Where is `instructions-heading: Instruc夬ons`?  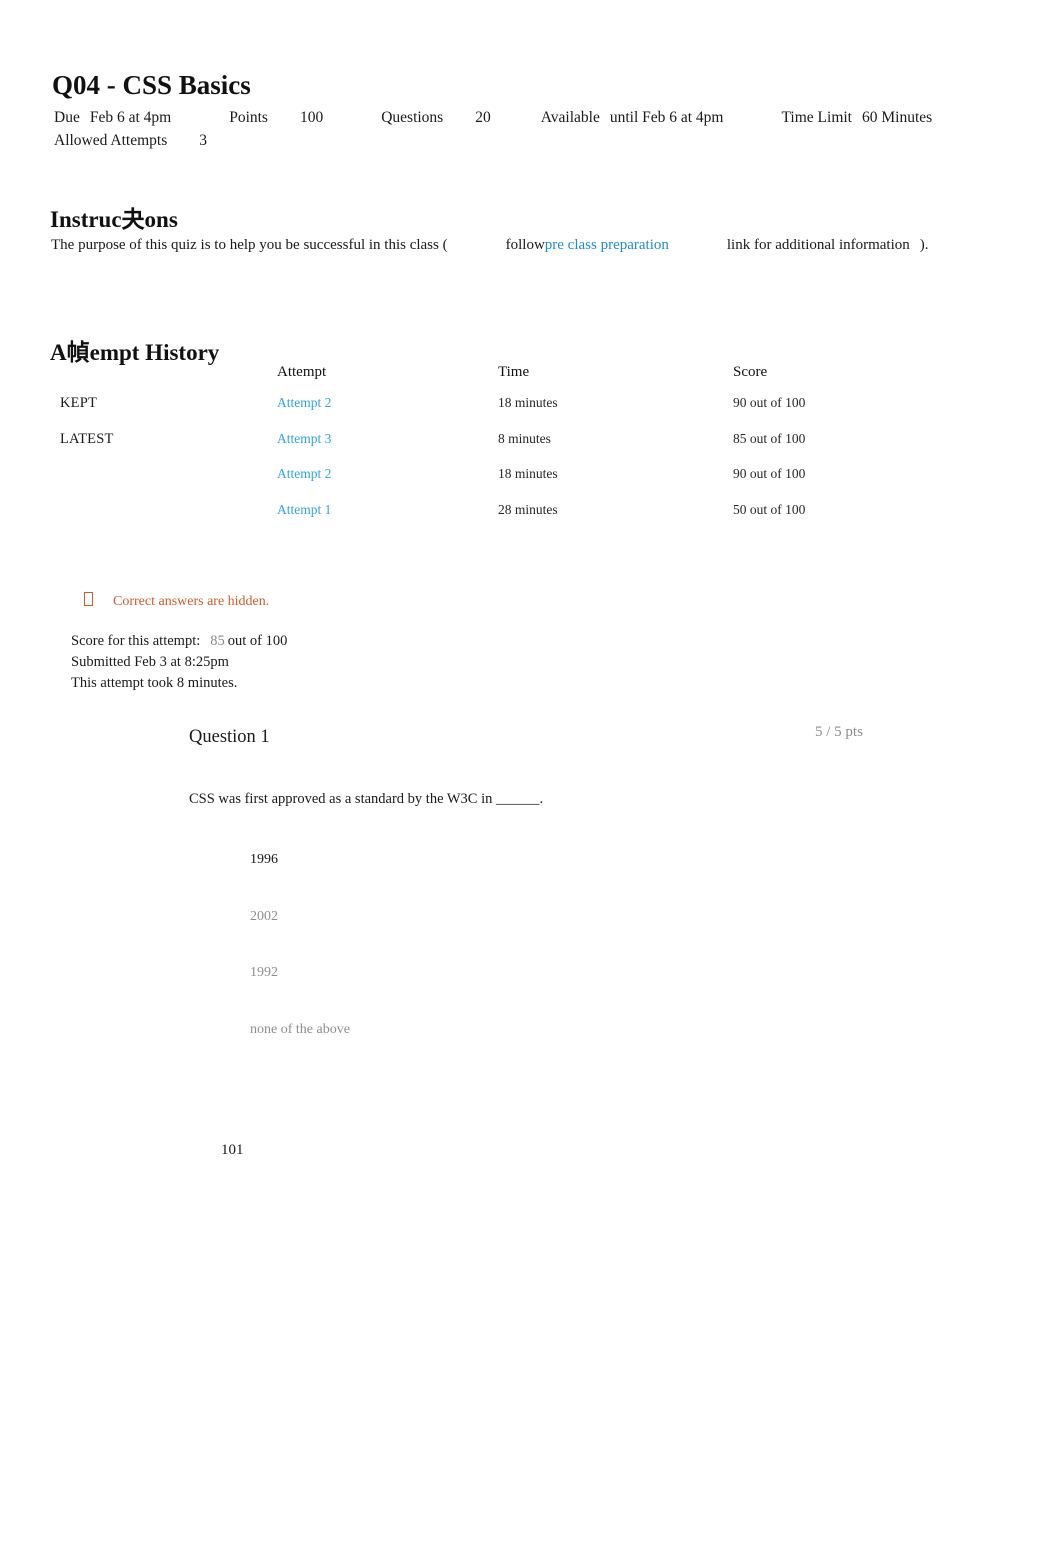
instructions-heading: Instruc夬ons is located at coordinates (114, 220).